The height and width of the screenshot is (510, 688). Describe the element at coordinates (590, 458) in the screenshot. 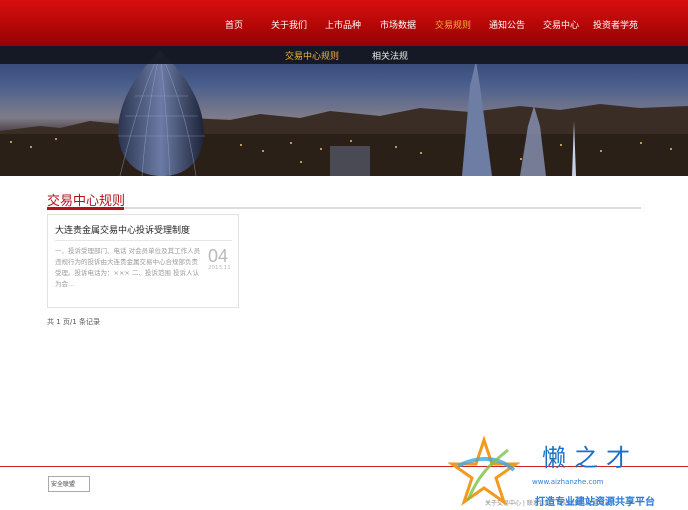

I see `watermark-brand: 懒之才` at that location.